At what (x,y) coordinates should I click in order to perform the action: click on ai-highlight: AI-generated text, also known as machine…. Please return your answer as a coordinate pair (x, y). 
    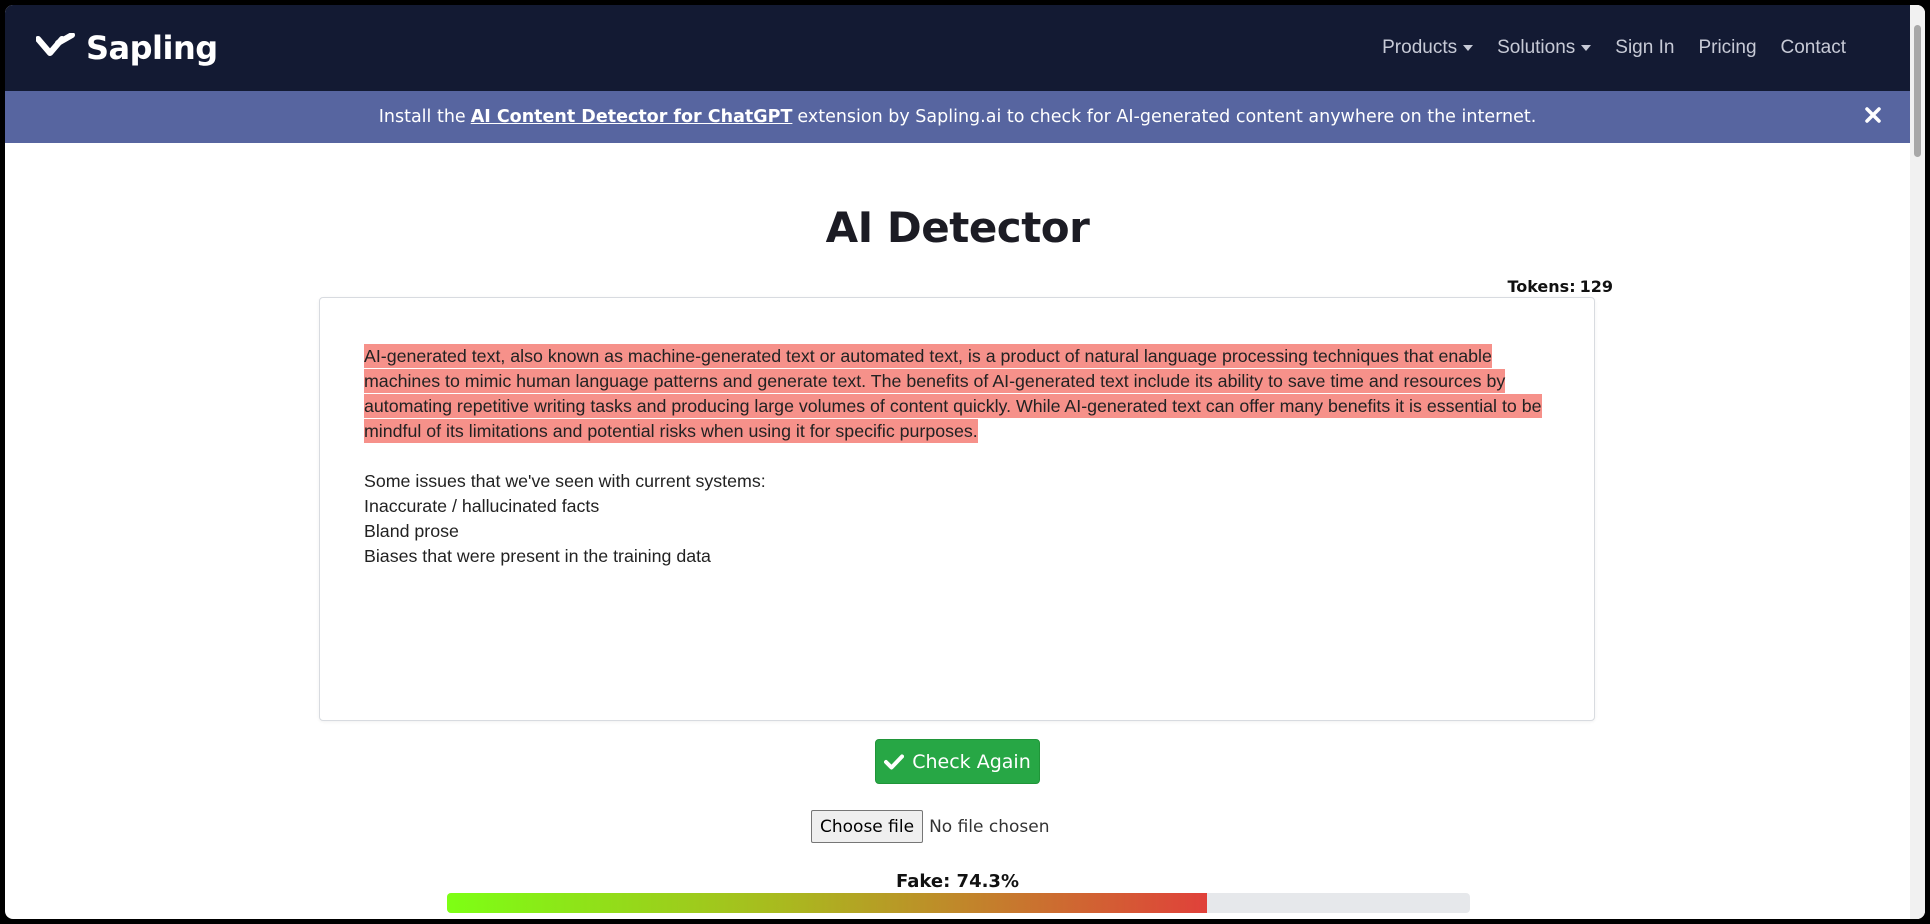
    Looking at the image, I should click on (953, 393).